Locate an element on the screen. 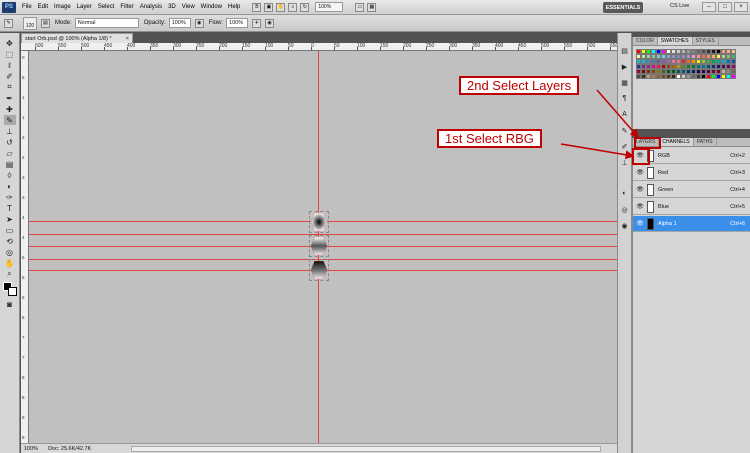  brush-panel-toggle-icon: ▤ is located at coordinates (45, 23).